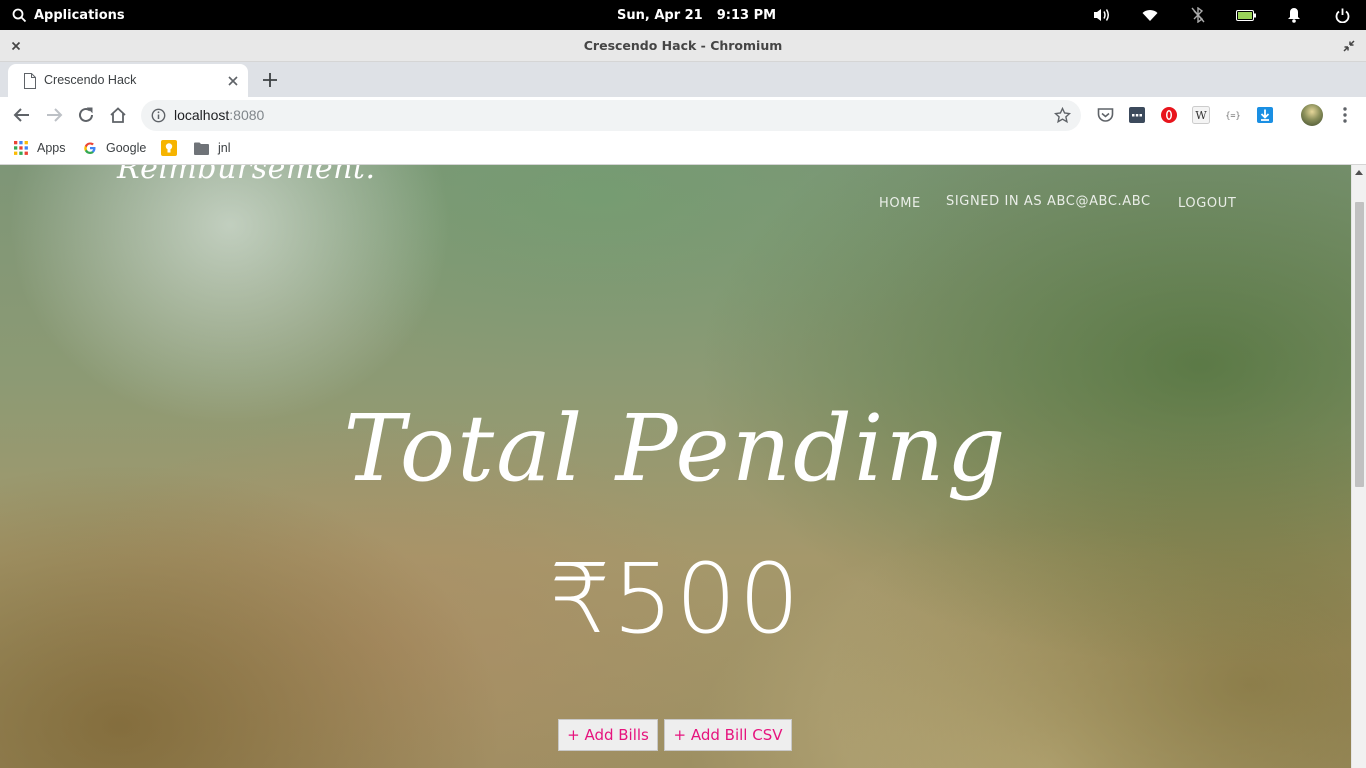 The width and height of the screenshot is (1366, 768). Describe the element at coordinates (51, 148) in the screenshot. I see `bookmark-label: Apps` at that location.